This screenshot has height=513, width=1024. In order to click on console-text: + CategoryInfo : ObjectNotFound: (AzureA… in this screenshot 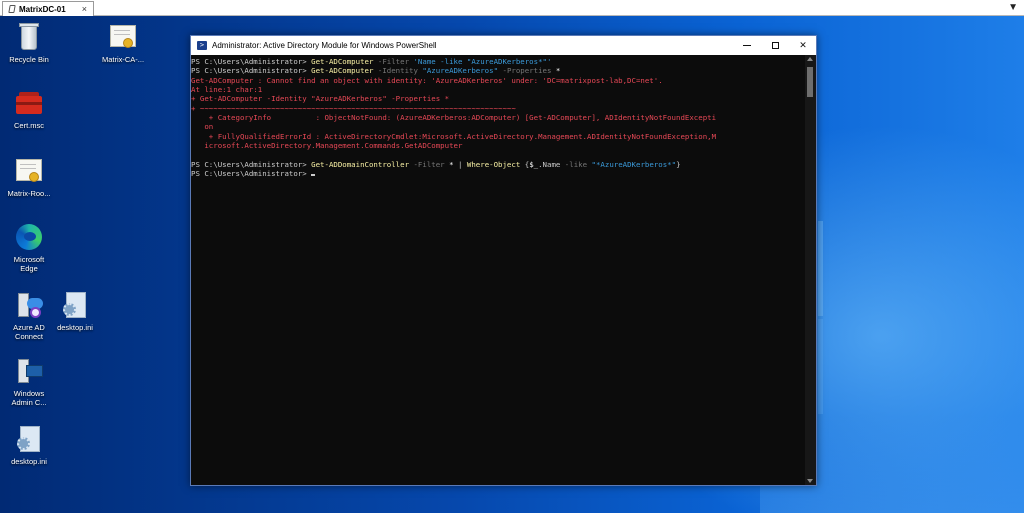, I will do `click(454, 118)`.